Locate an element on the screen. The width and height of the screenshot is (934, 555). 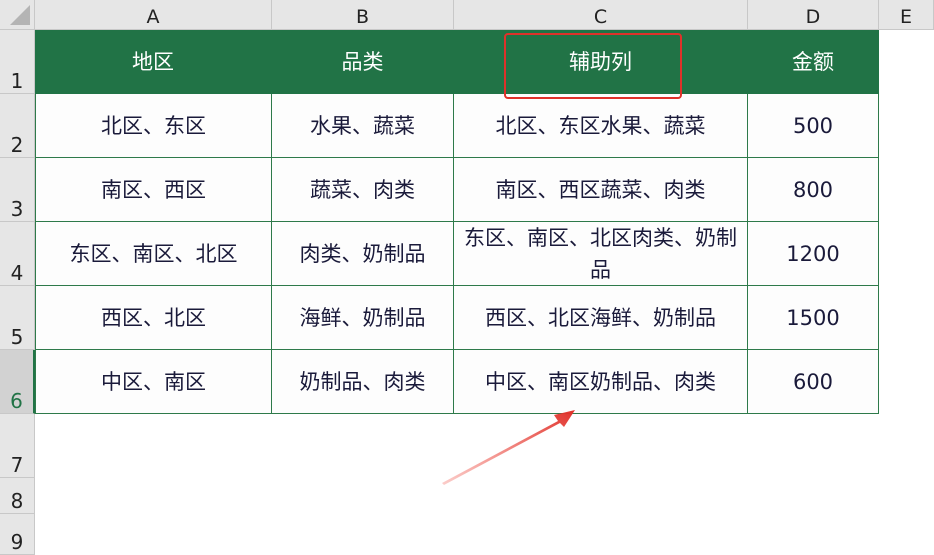
header-cell: 金额 is located at coordinates (813, 62).